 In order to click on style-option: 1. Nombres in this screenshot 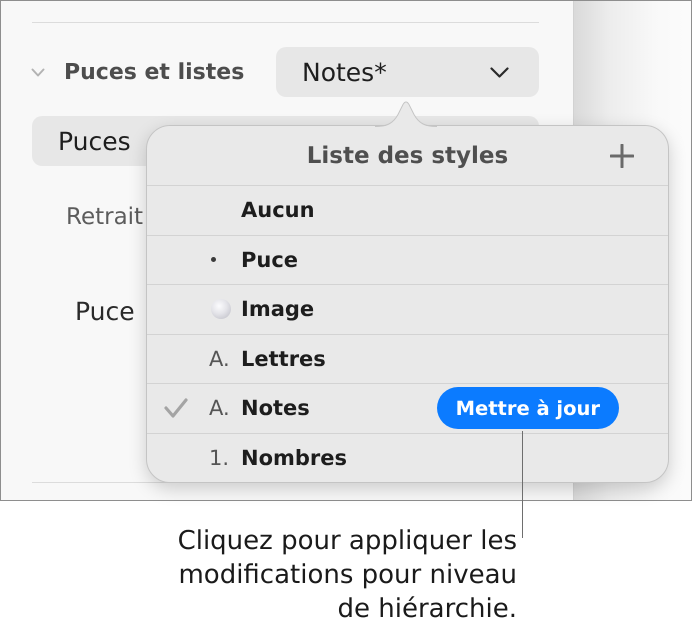, I will do `click(407, 458)`.